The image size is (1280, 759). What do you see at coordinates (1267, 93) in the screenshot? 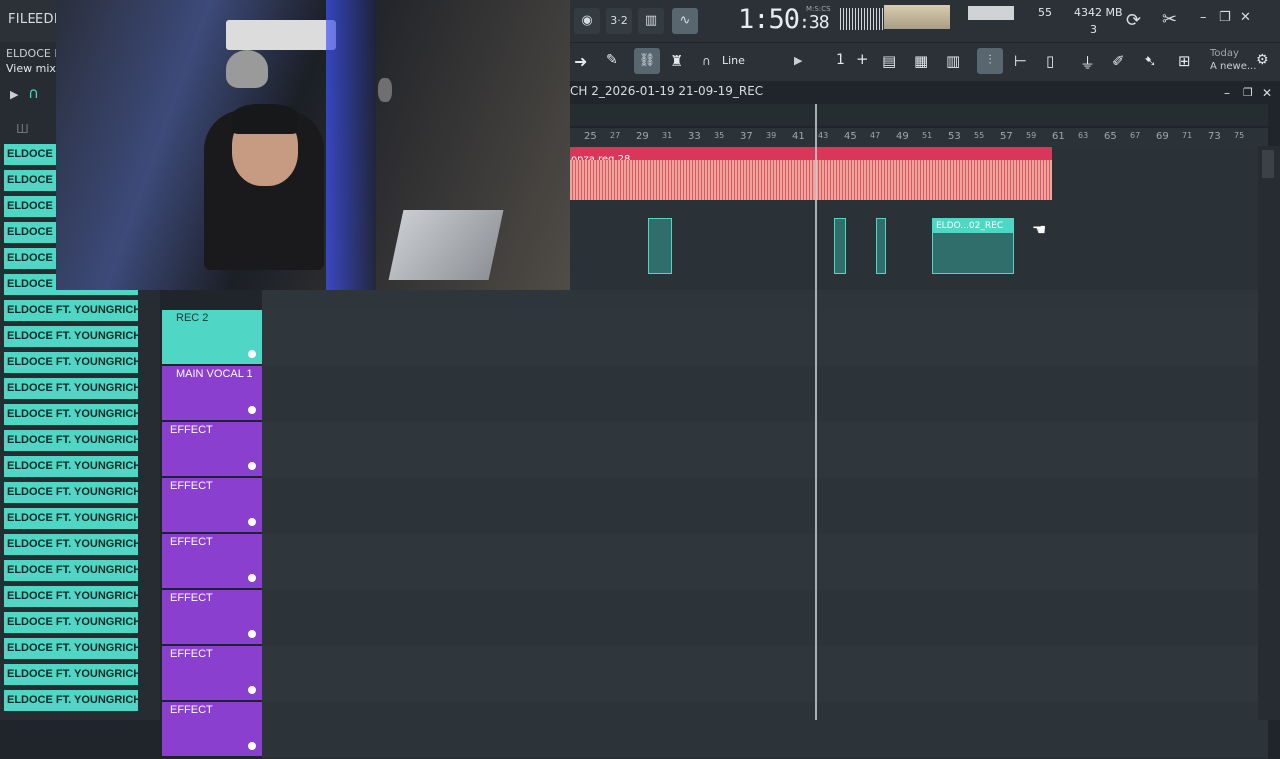
I see `playlist-close-icon: ✕` at bounding box center [1267, 93].